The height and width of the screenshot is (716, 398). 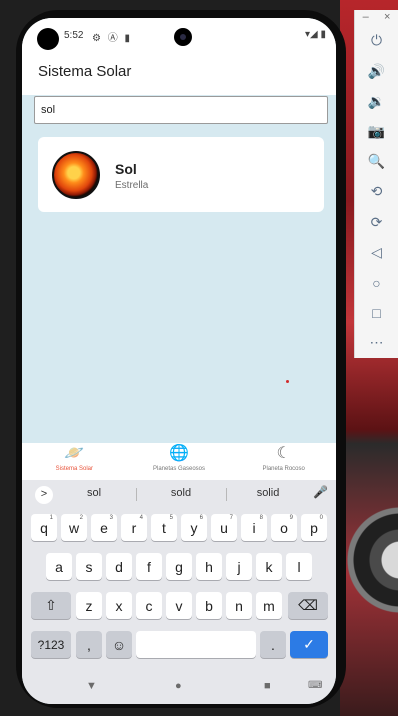 What do you see at coordinates (74, 461) in the screenshot?
I see `tab-sistema-solar: 🪐 Sistema Solar` at bounding box center [74, 461].